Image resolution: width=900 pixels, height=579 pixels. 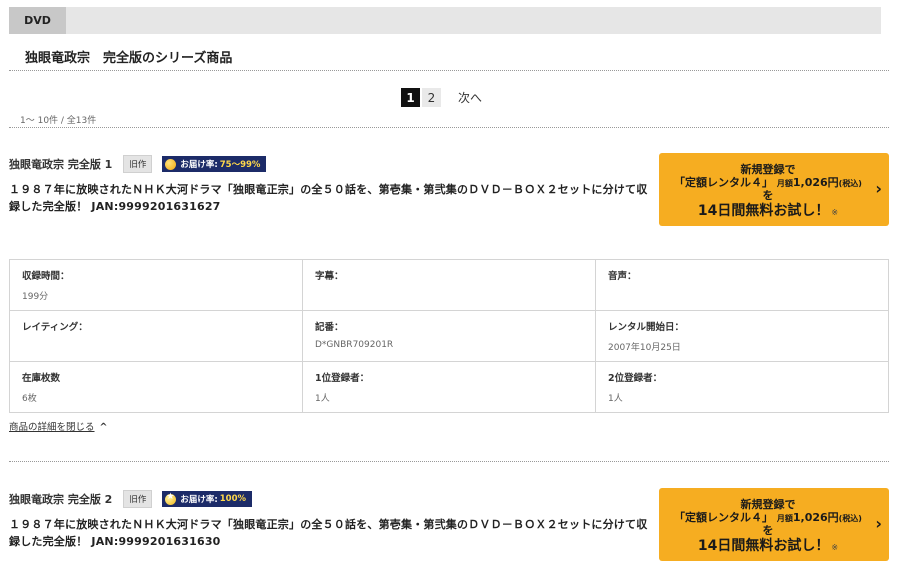 I want to click on spec-cell: 記番： D*GNBR709201R, so click(x=449, y=336).